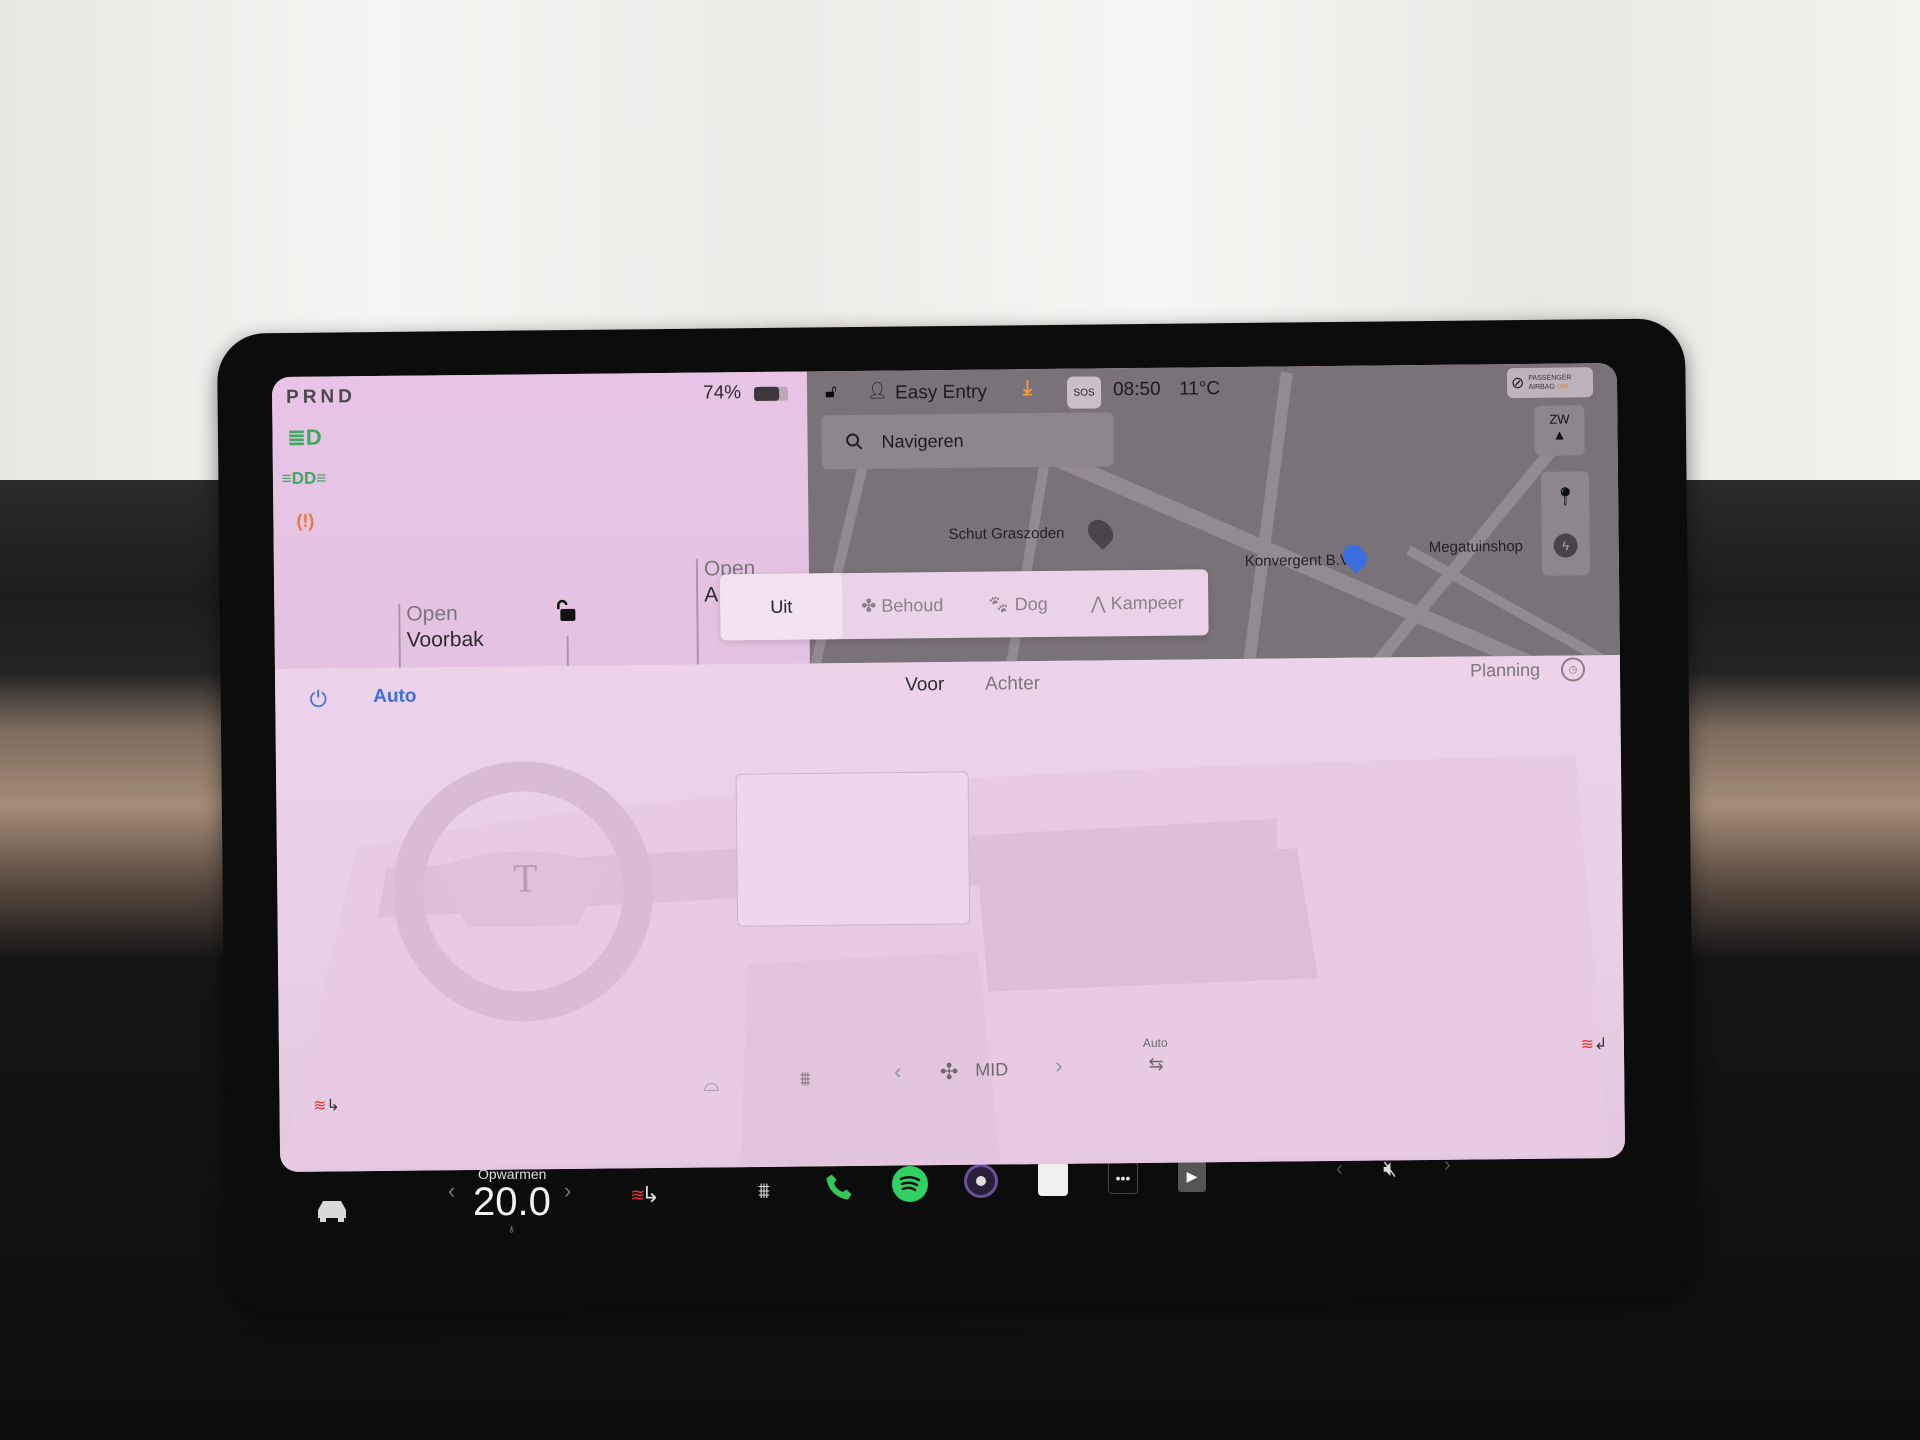 The image size is (1920, 1440). I want to click on outside-temperature: 11°C, so click(1199, 389).